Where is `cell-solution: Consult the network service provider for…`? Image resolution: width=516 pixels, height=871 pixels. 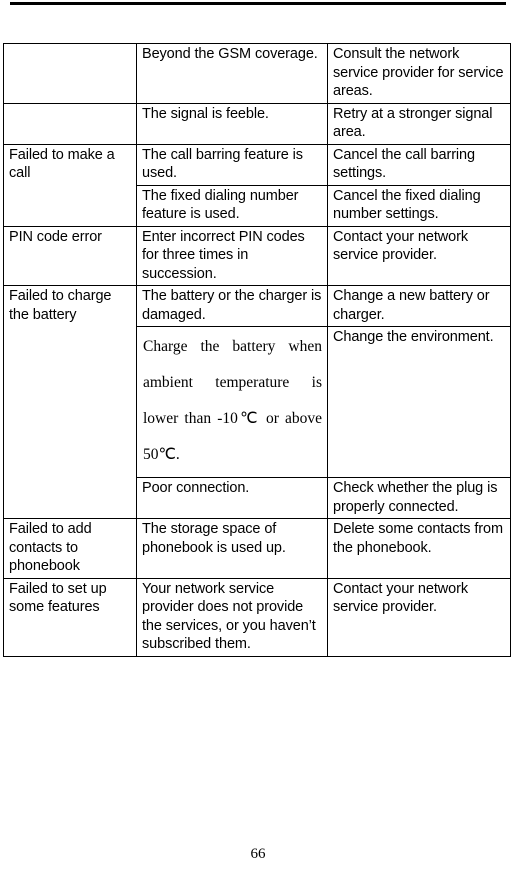
cell-solution: Consult the network service provider for… is located at coordinates (419, 73).